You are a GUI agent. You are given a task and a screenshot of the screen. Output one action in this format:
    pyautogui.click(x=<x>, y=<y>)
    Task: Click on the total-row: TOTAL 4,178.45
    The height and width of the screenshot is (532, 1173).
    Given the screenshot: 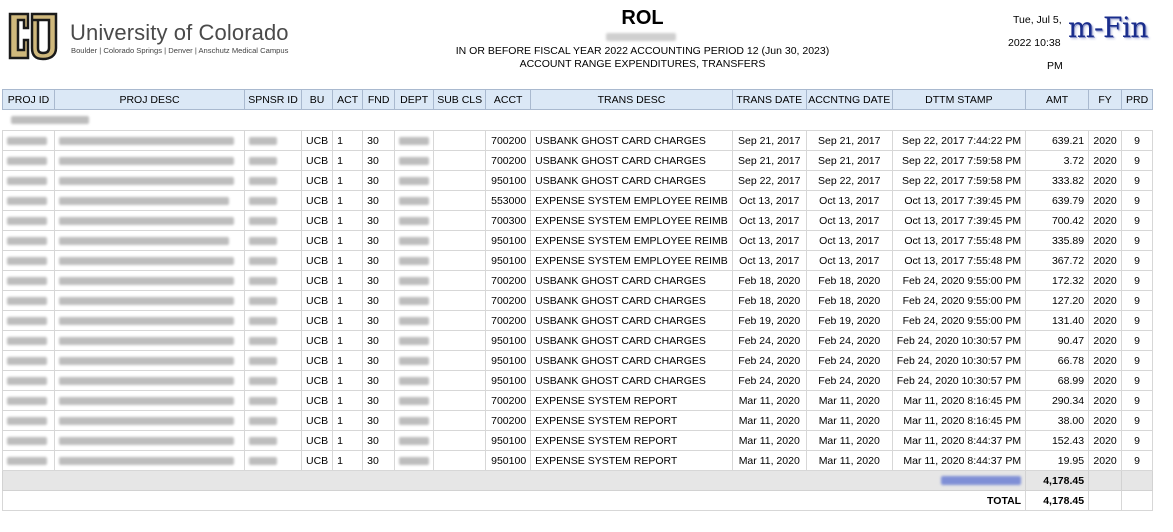 What is the action you would take?
    pyautogui.click(x=577, y=500)
    